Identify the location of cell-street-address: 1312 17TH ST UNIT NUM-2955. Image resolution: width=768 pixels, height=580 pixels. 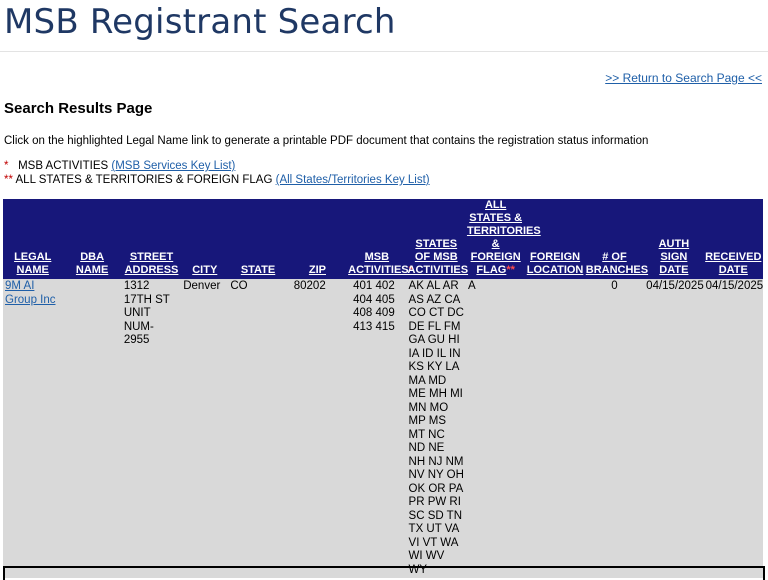
(151, 428).